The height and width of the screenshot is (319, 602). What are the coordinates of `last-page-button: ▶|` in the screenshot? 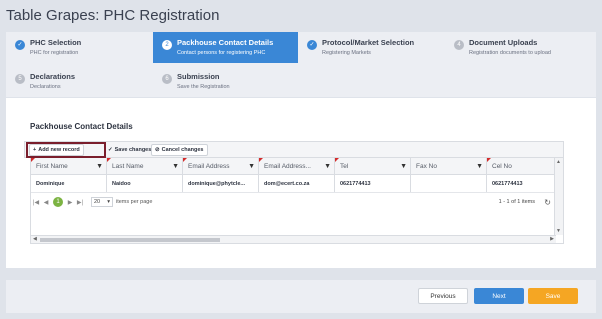 It's located at (80, 202).